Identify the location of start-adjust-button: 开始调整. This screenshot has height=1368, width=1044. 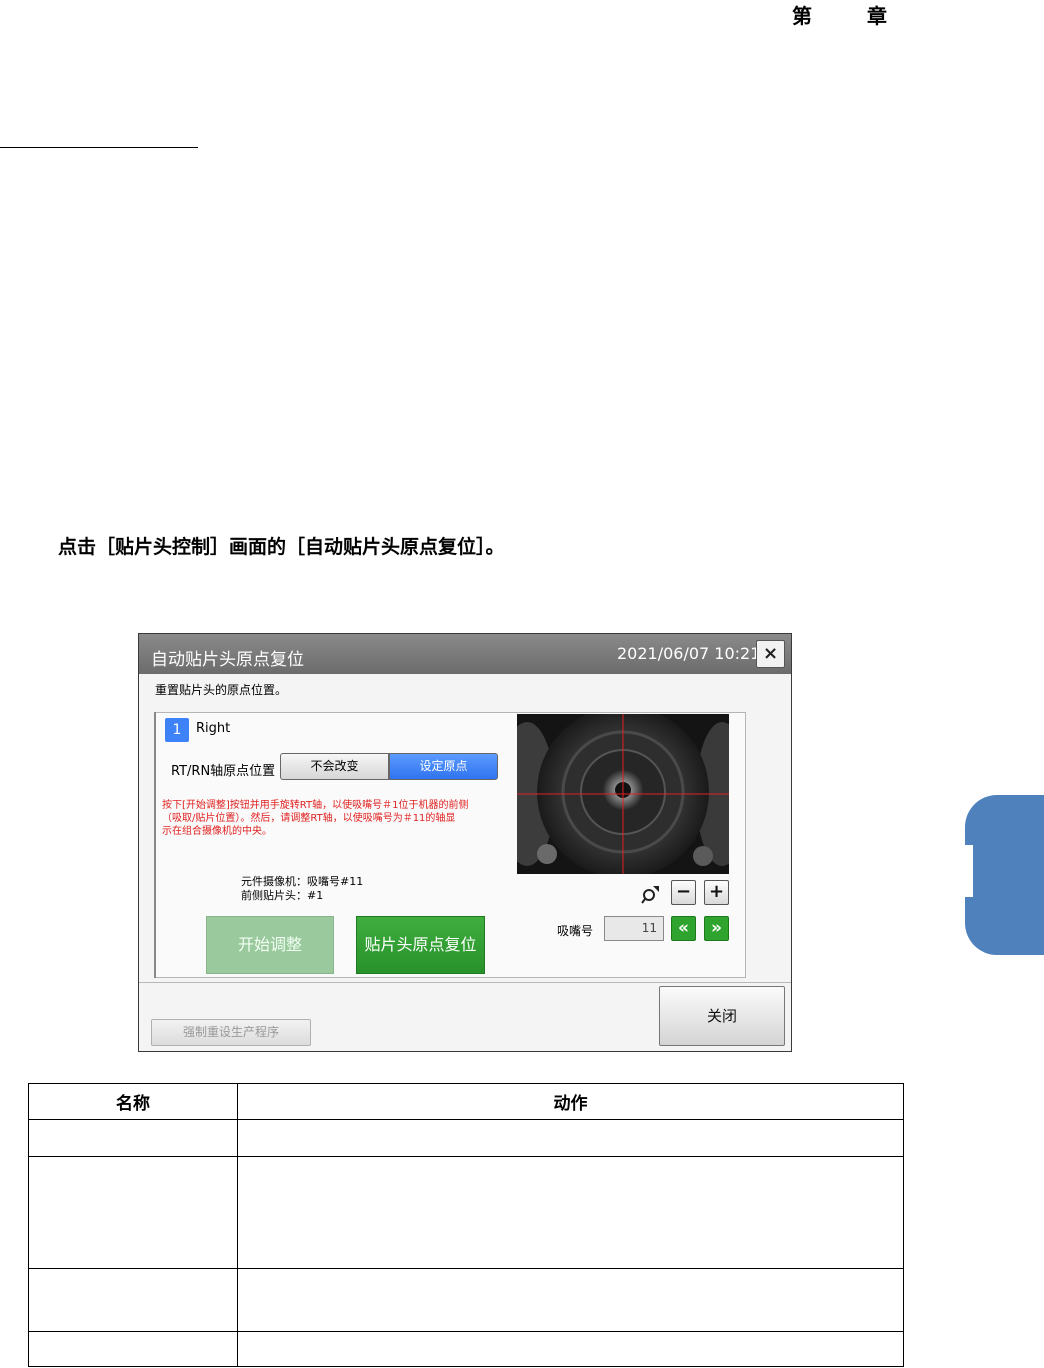
(270, 945).